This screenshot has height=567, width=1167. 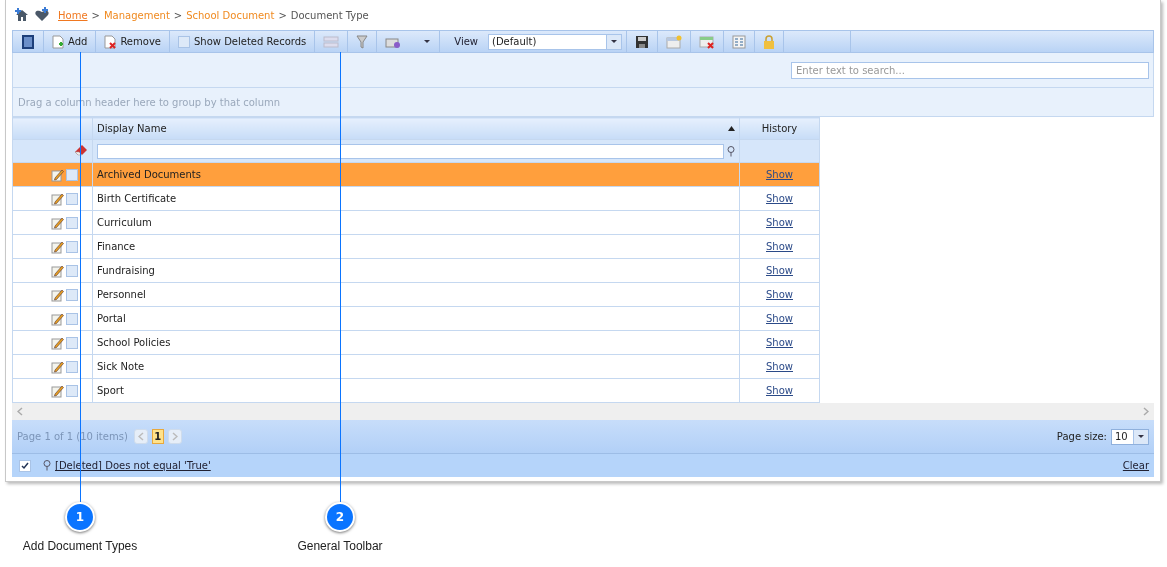 What do you see at coordinates (42, 15) in the screenshot?
I see `heart-icon` at bounding box center [42, 15].